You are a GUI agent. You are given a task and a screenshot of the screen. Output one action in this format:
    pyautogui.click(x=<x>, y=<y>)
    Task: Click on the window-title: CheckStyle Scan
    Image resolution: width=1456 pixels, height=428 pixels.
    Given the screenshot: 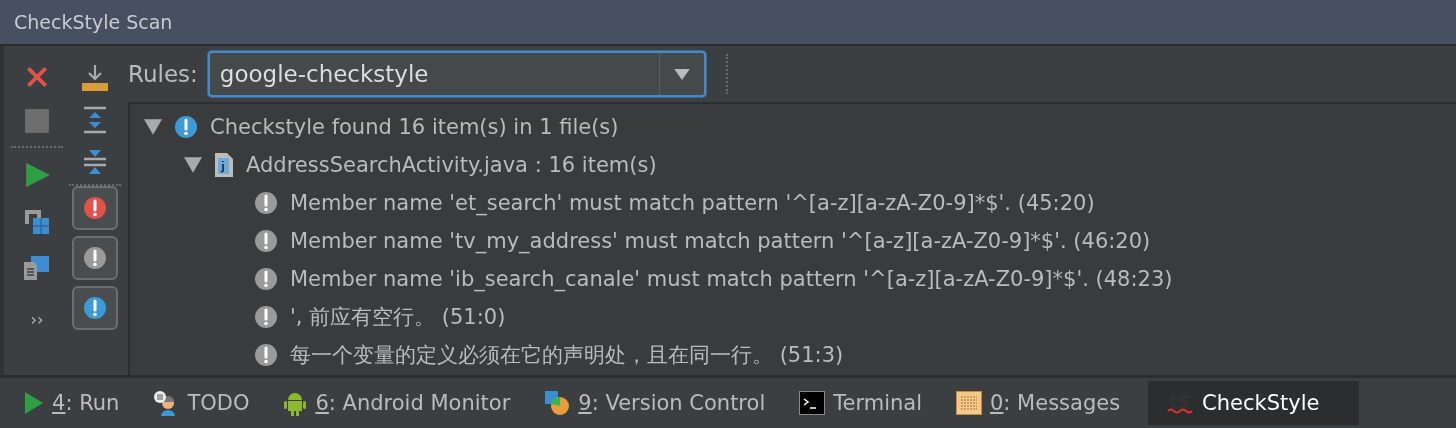 What is the action you would take?
    pyautogui.click(x=93, y=22)
    